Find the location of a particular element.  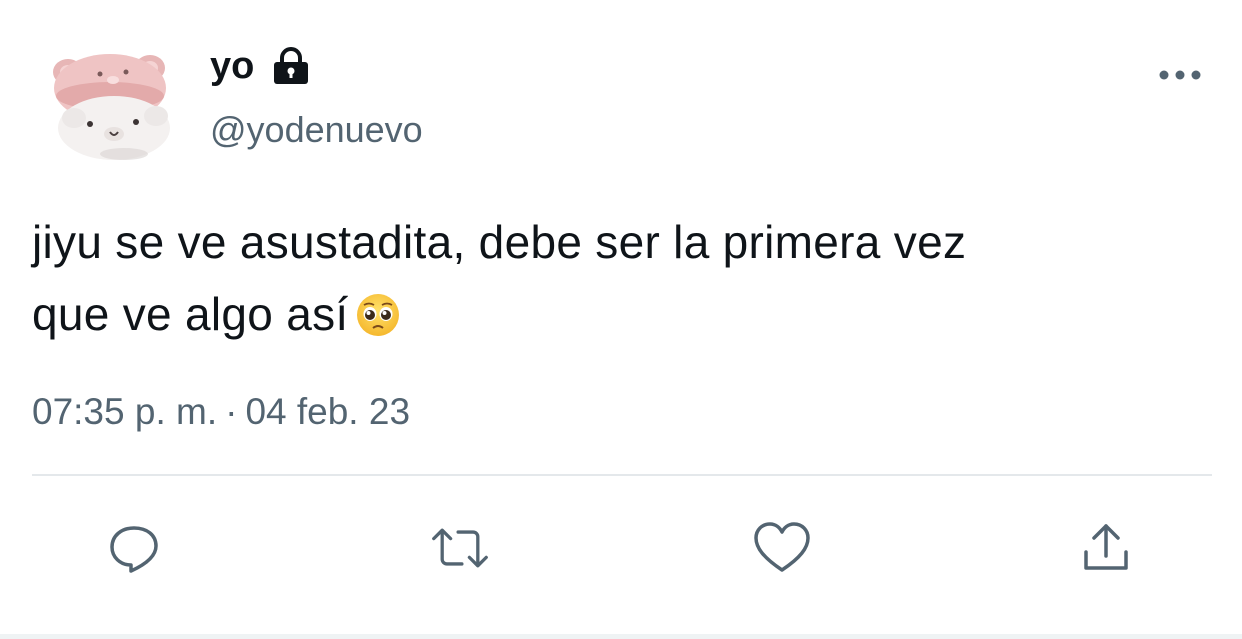

more-options-button is located at coordinates (1180, 75).